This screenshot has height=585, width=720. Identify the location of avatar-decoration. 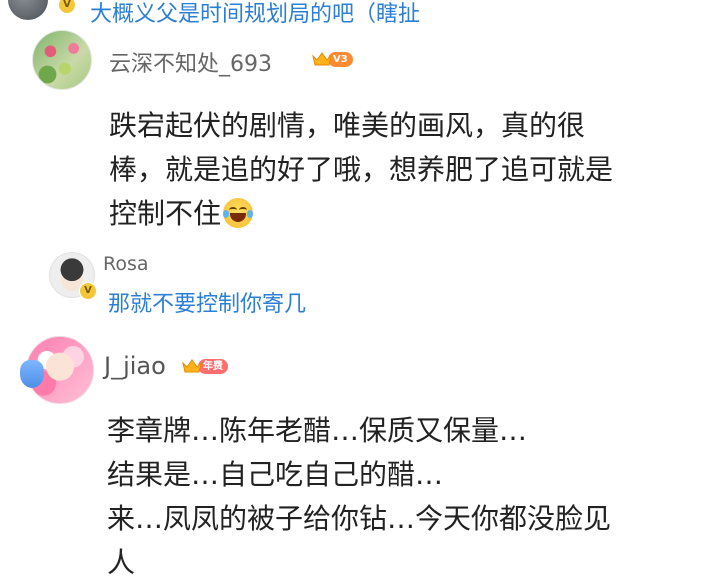
(32, 374).